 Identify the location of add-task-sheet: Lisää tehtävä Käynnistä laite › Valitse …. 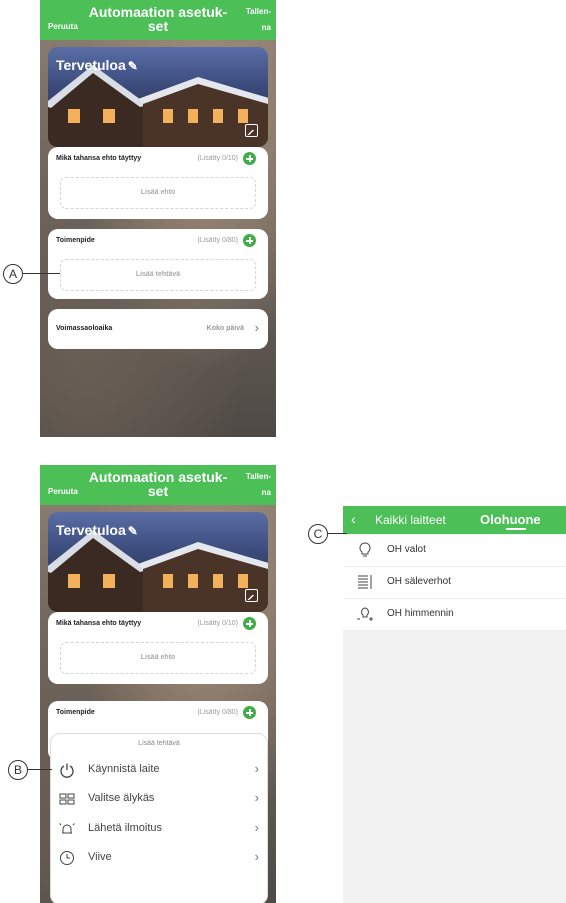
(159, 818).